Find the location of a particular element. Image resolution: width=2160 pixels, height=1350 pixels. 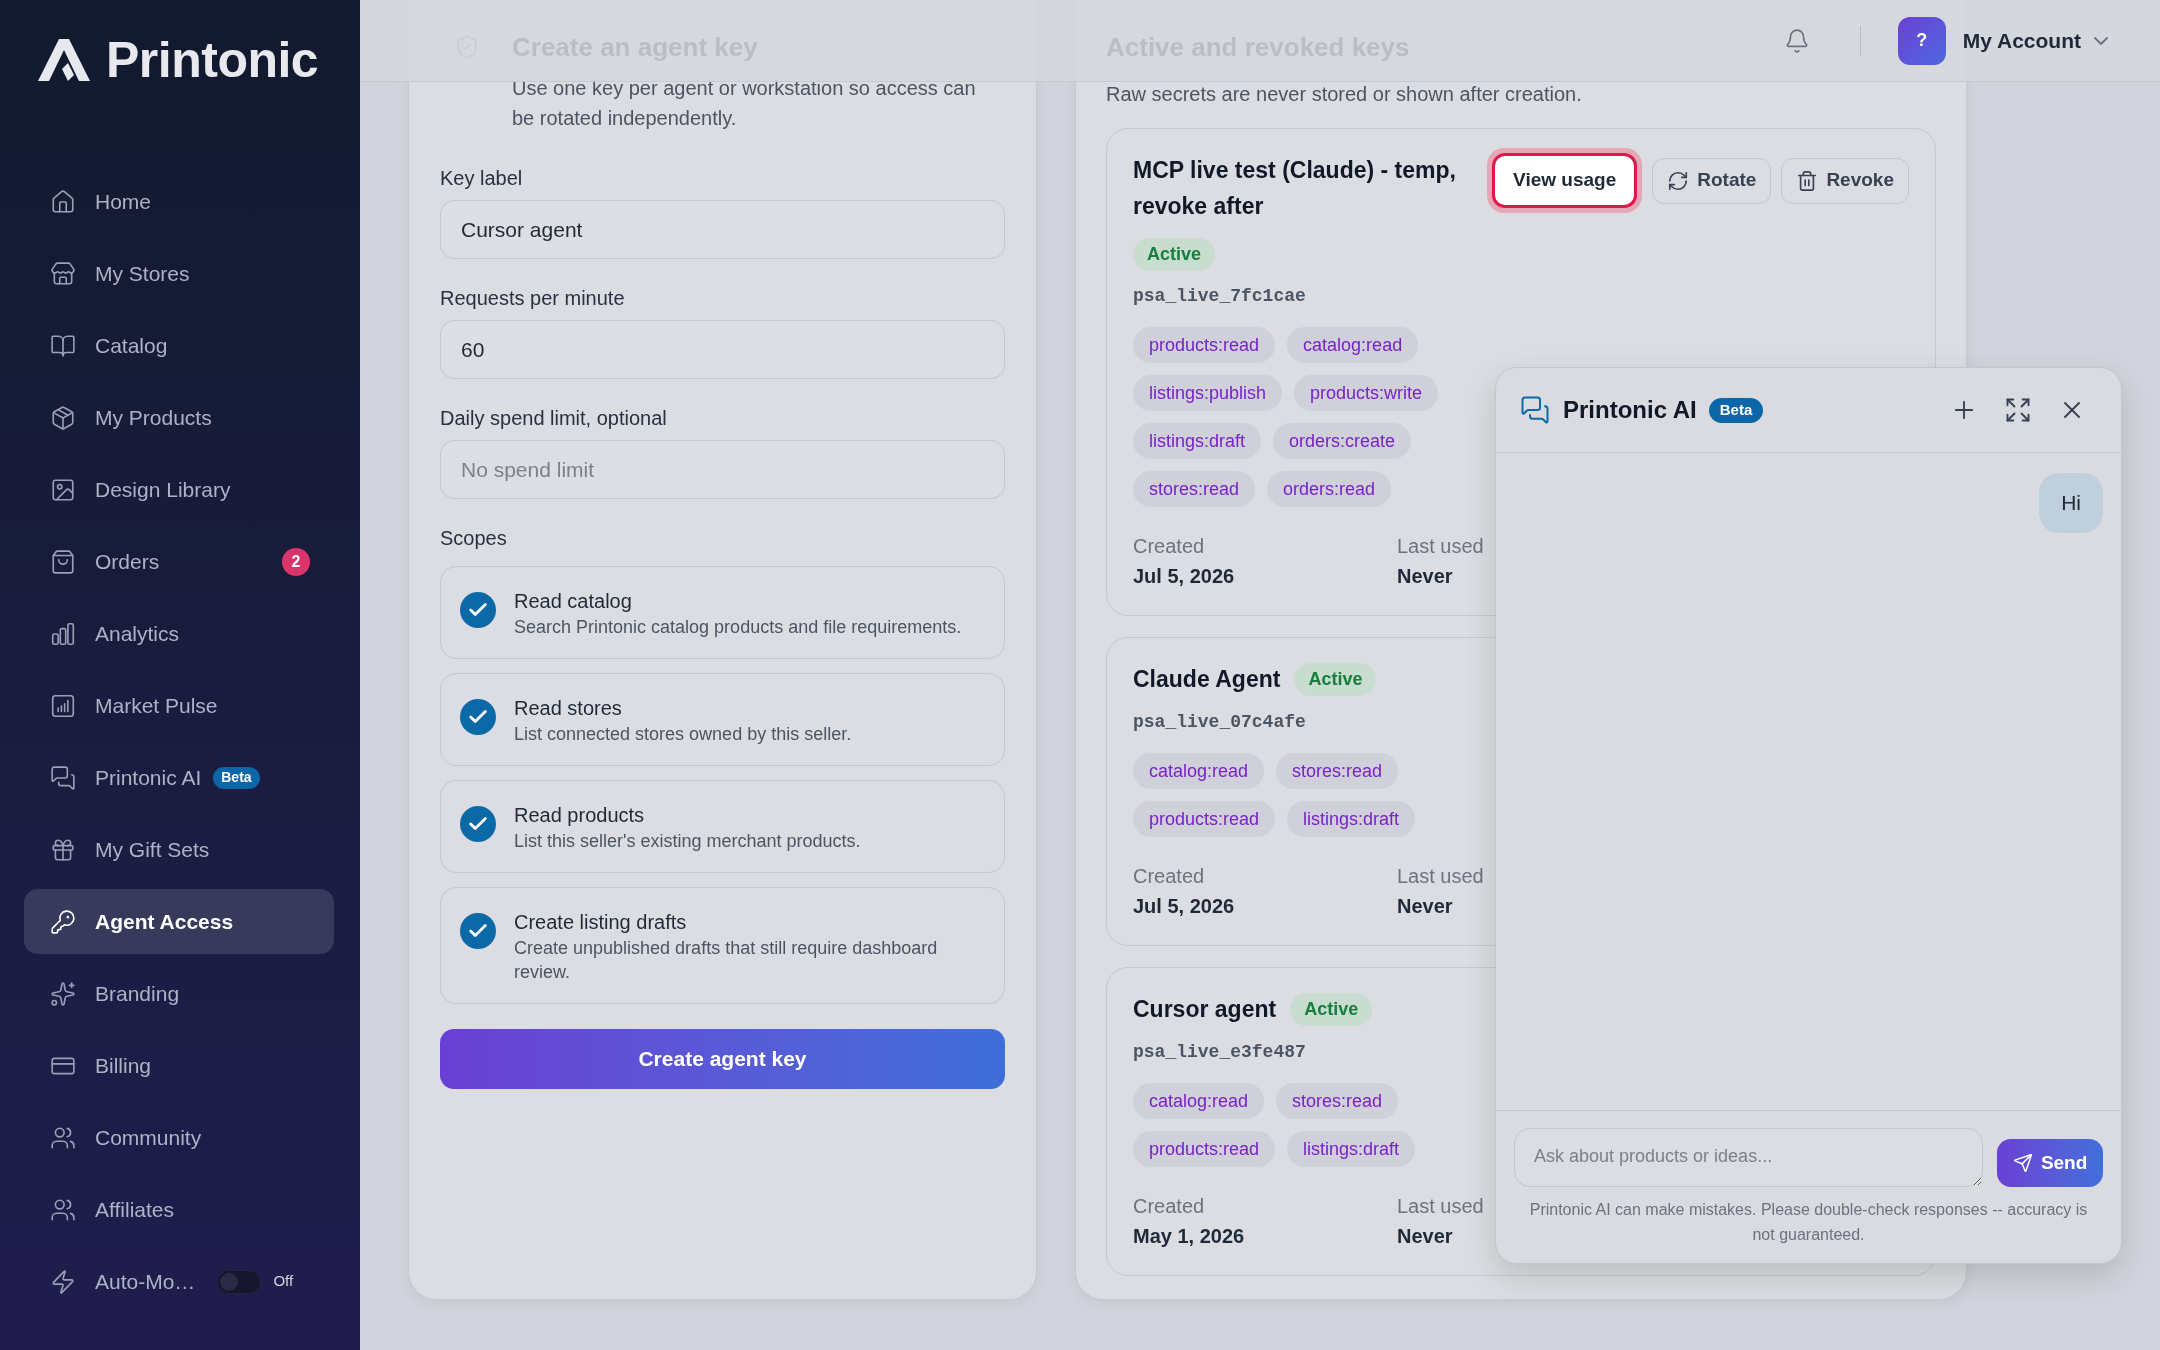

key-icon is located at coordinates (63, 921).